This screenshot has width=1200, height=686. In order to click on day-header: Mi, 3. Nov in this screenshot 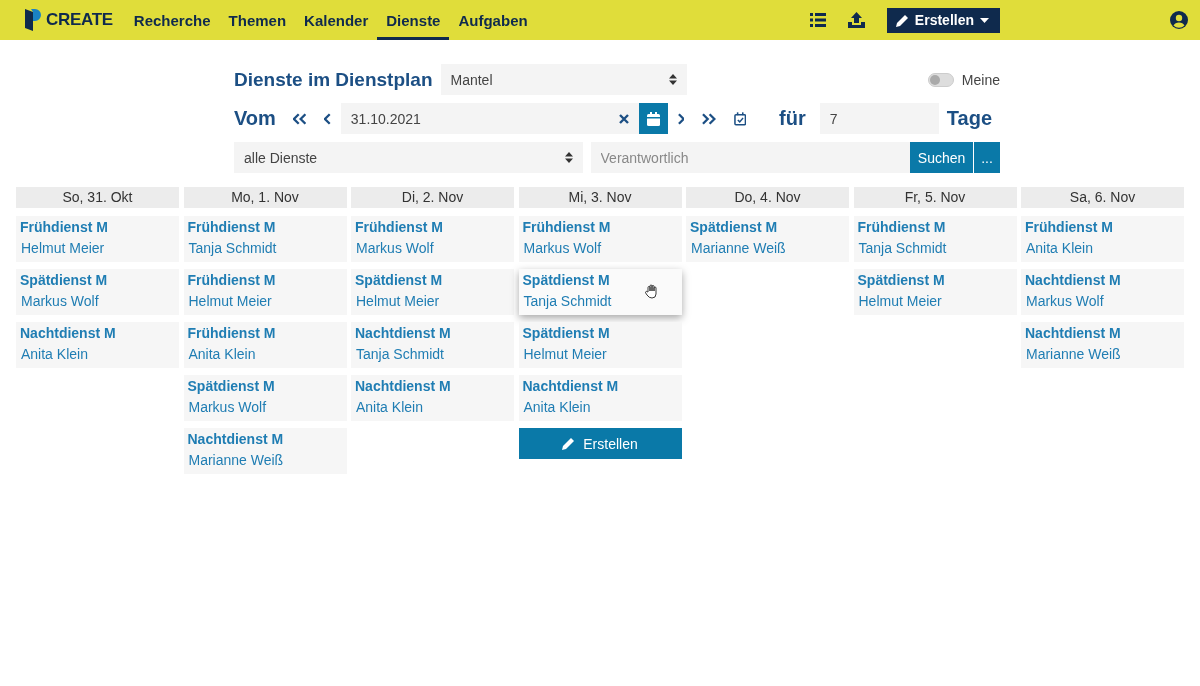, I will do `click(600, 197)`.